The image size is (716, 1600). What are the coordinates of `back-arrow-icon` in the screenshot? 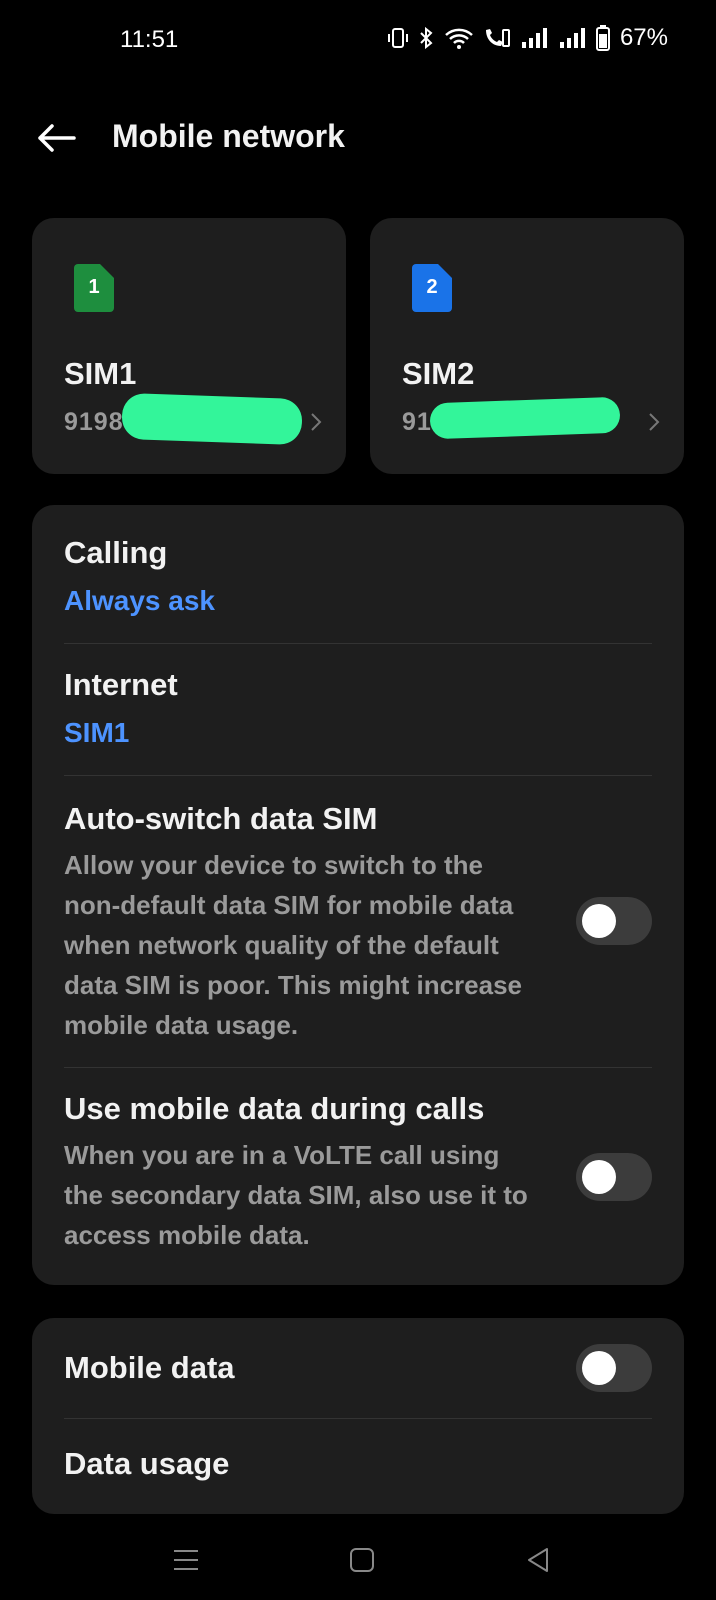 It's located at (56, 140).